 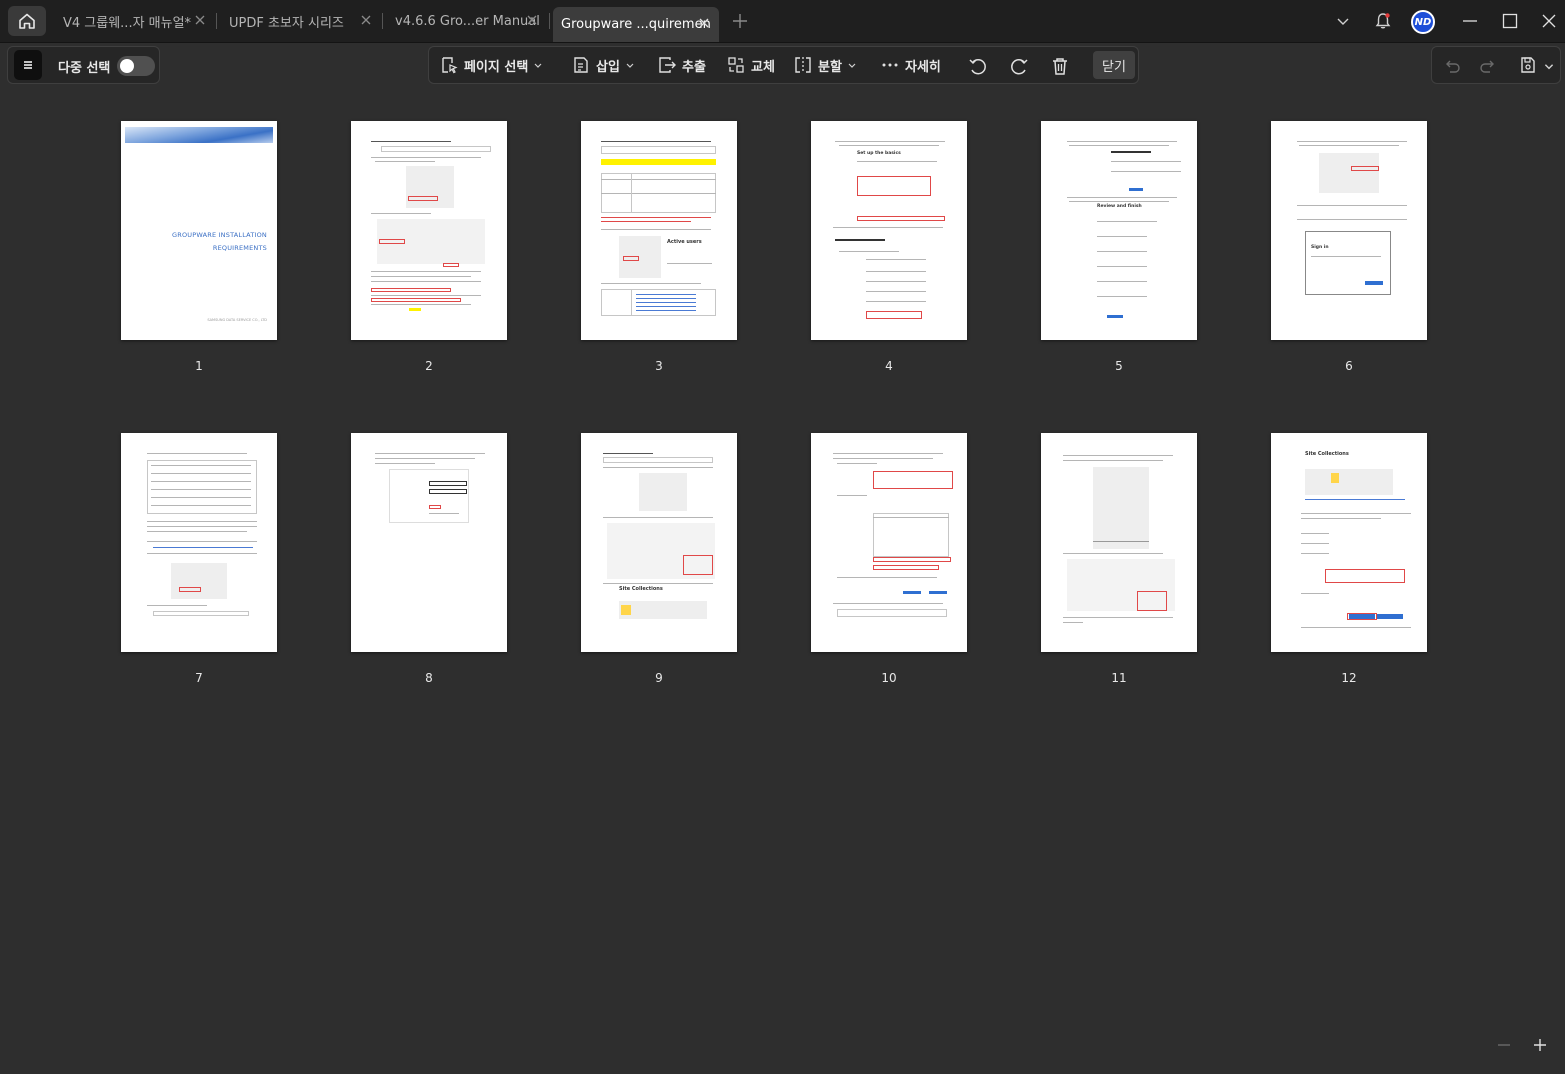 What do you see at coordinates (199, 678) in the screenshot?
I see `page-number: 7` at bounding box center [199, 678].